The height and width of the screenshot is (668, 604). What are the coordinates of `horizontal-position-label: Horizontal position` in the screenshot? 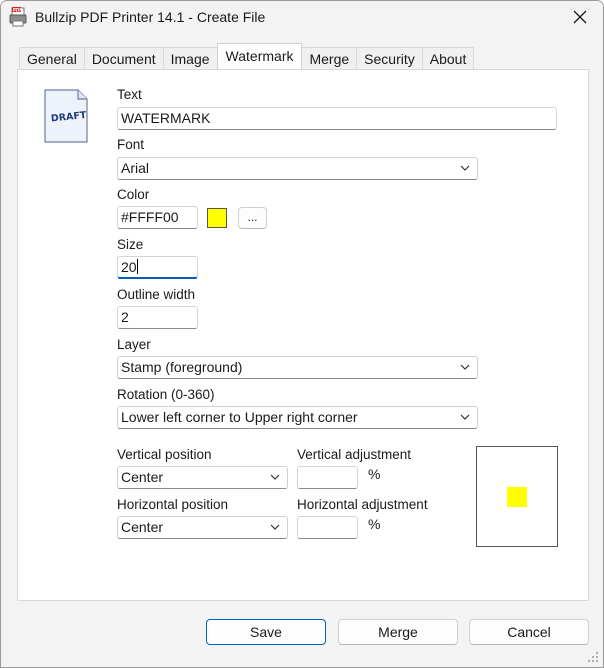 It's located at (173, 504).